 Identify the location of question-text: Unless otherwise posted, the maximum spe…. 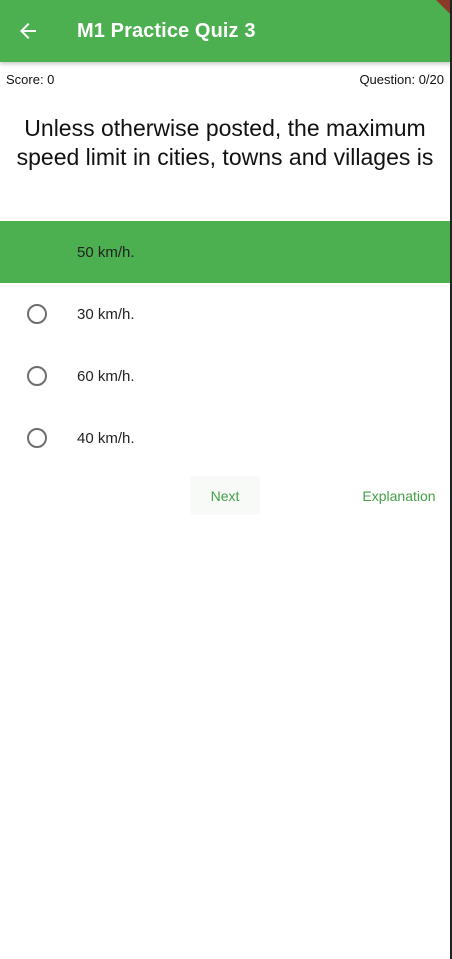
(225, 142).